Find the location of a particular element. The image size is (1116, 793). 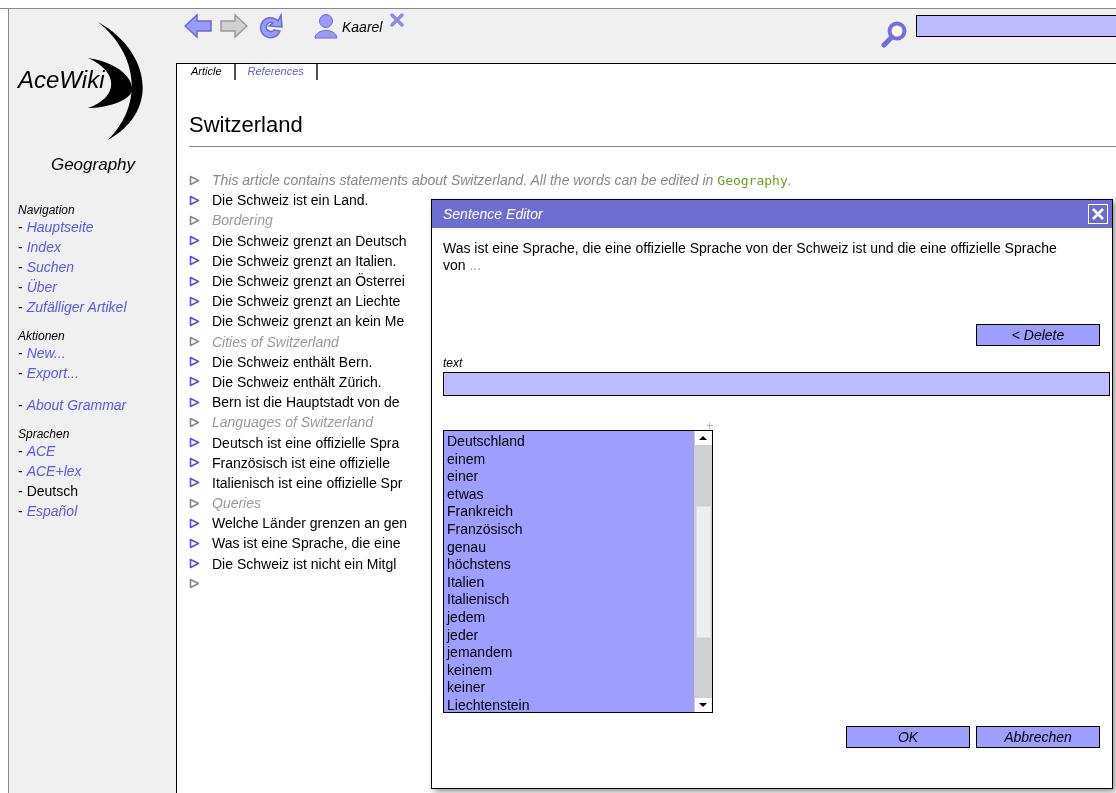

close-icon is located at coordinates (1098, 214).